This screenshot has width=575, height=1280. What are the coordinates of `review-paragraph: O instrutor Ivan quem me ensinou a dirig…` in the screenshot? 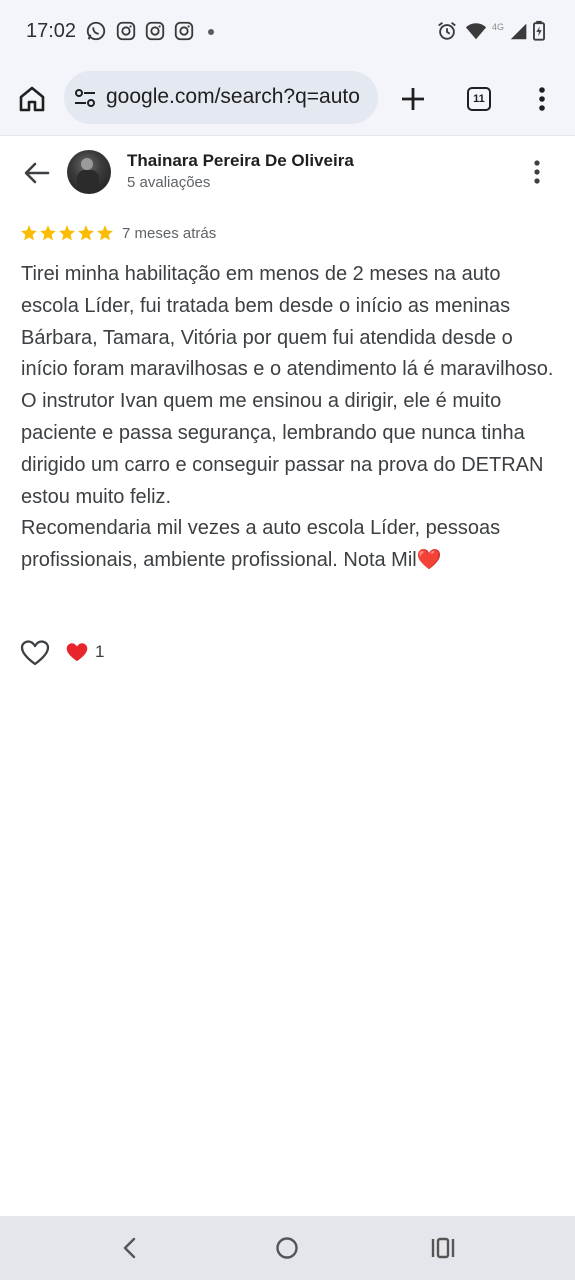 It's located at (282, 449).